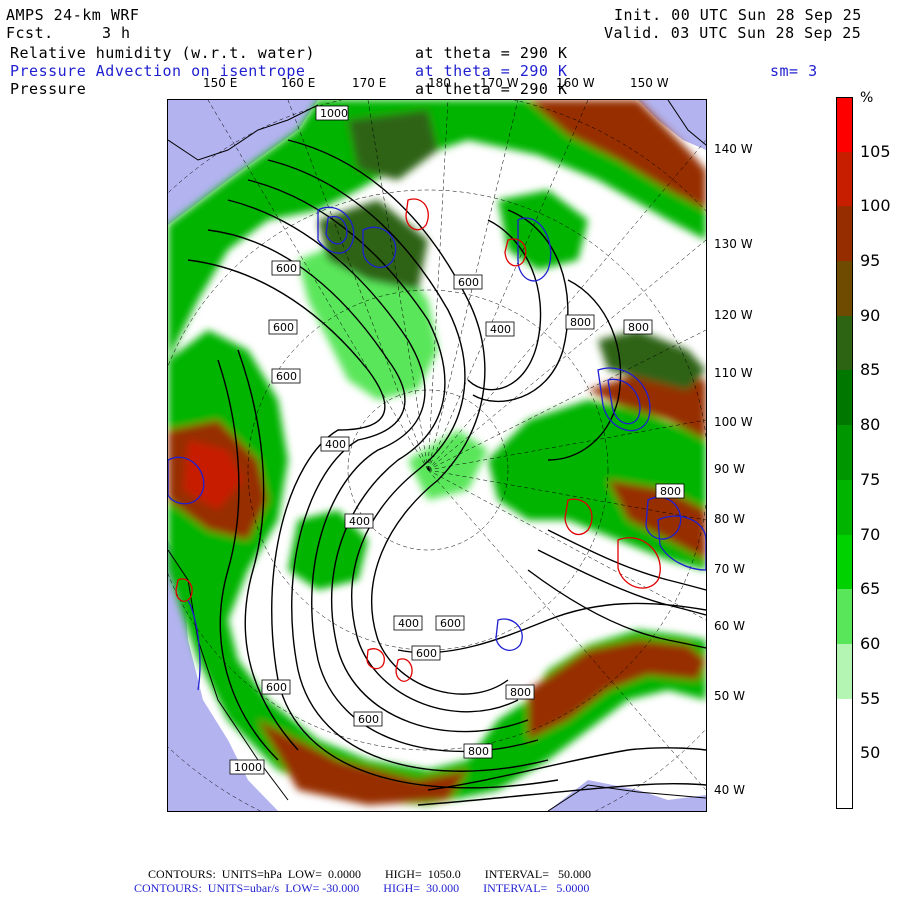 This screenshot has height=900, width=900. I want to click on colorbar-unit: %, so click(867, 98).